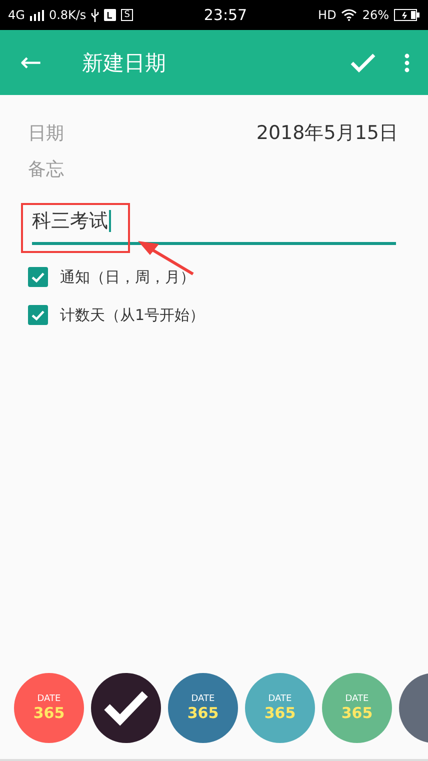 The height and width of the screenshot is (761, 428). Describe the element at coordinates (16, 15) in the screenshot. I see `network-type: 4G` at that location.